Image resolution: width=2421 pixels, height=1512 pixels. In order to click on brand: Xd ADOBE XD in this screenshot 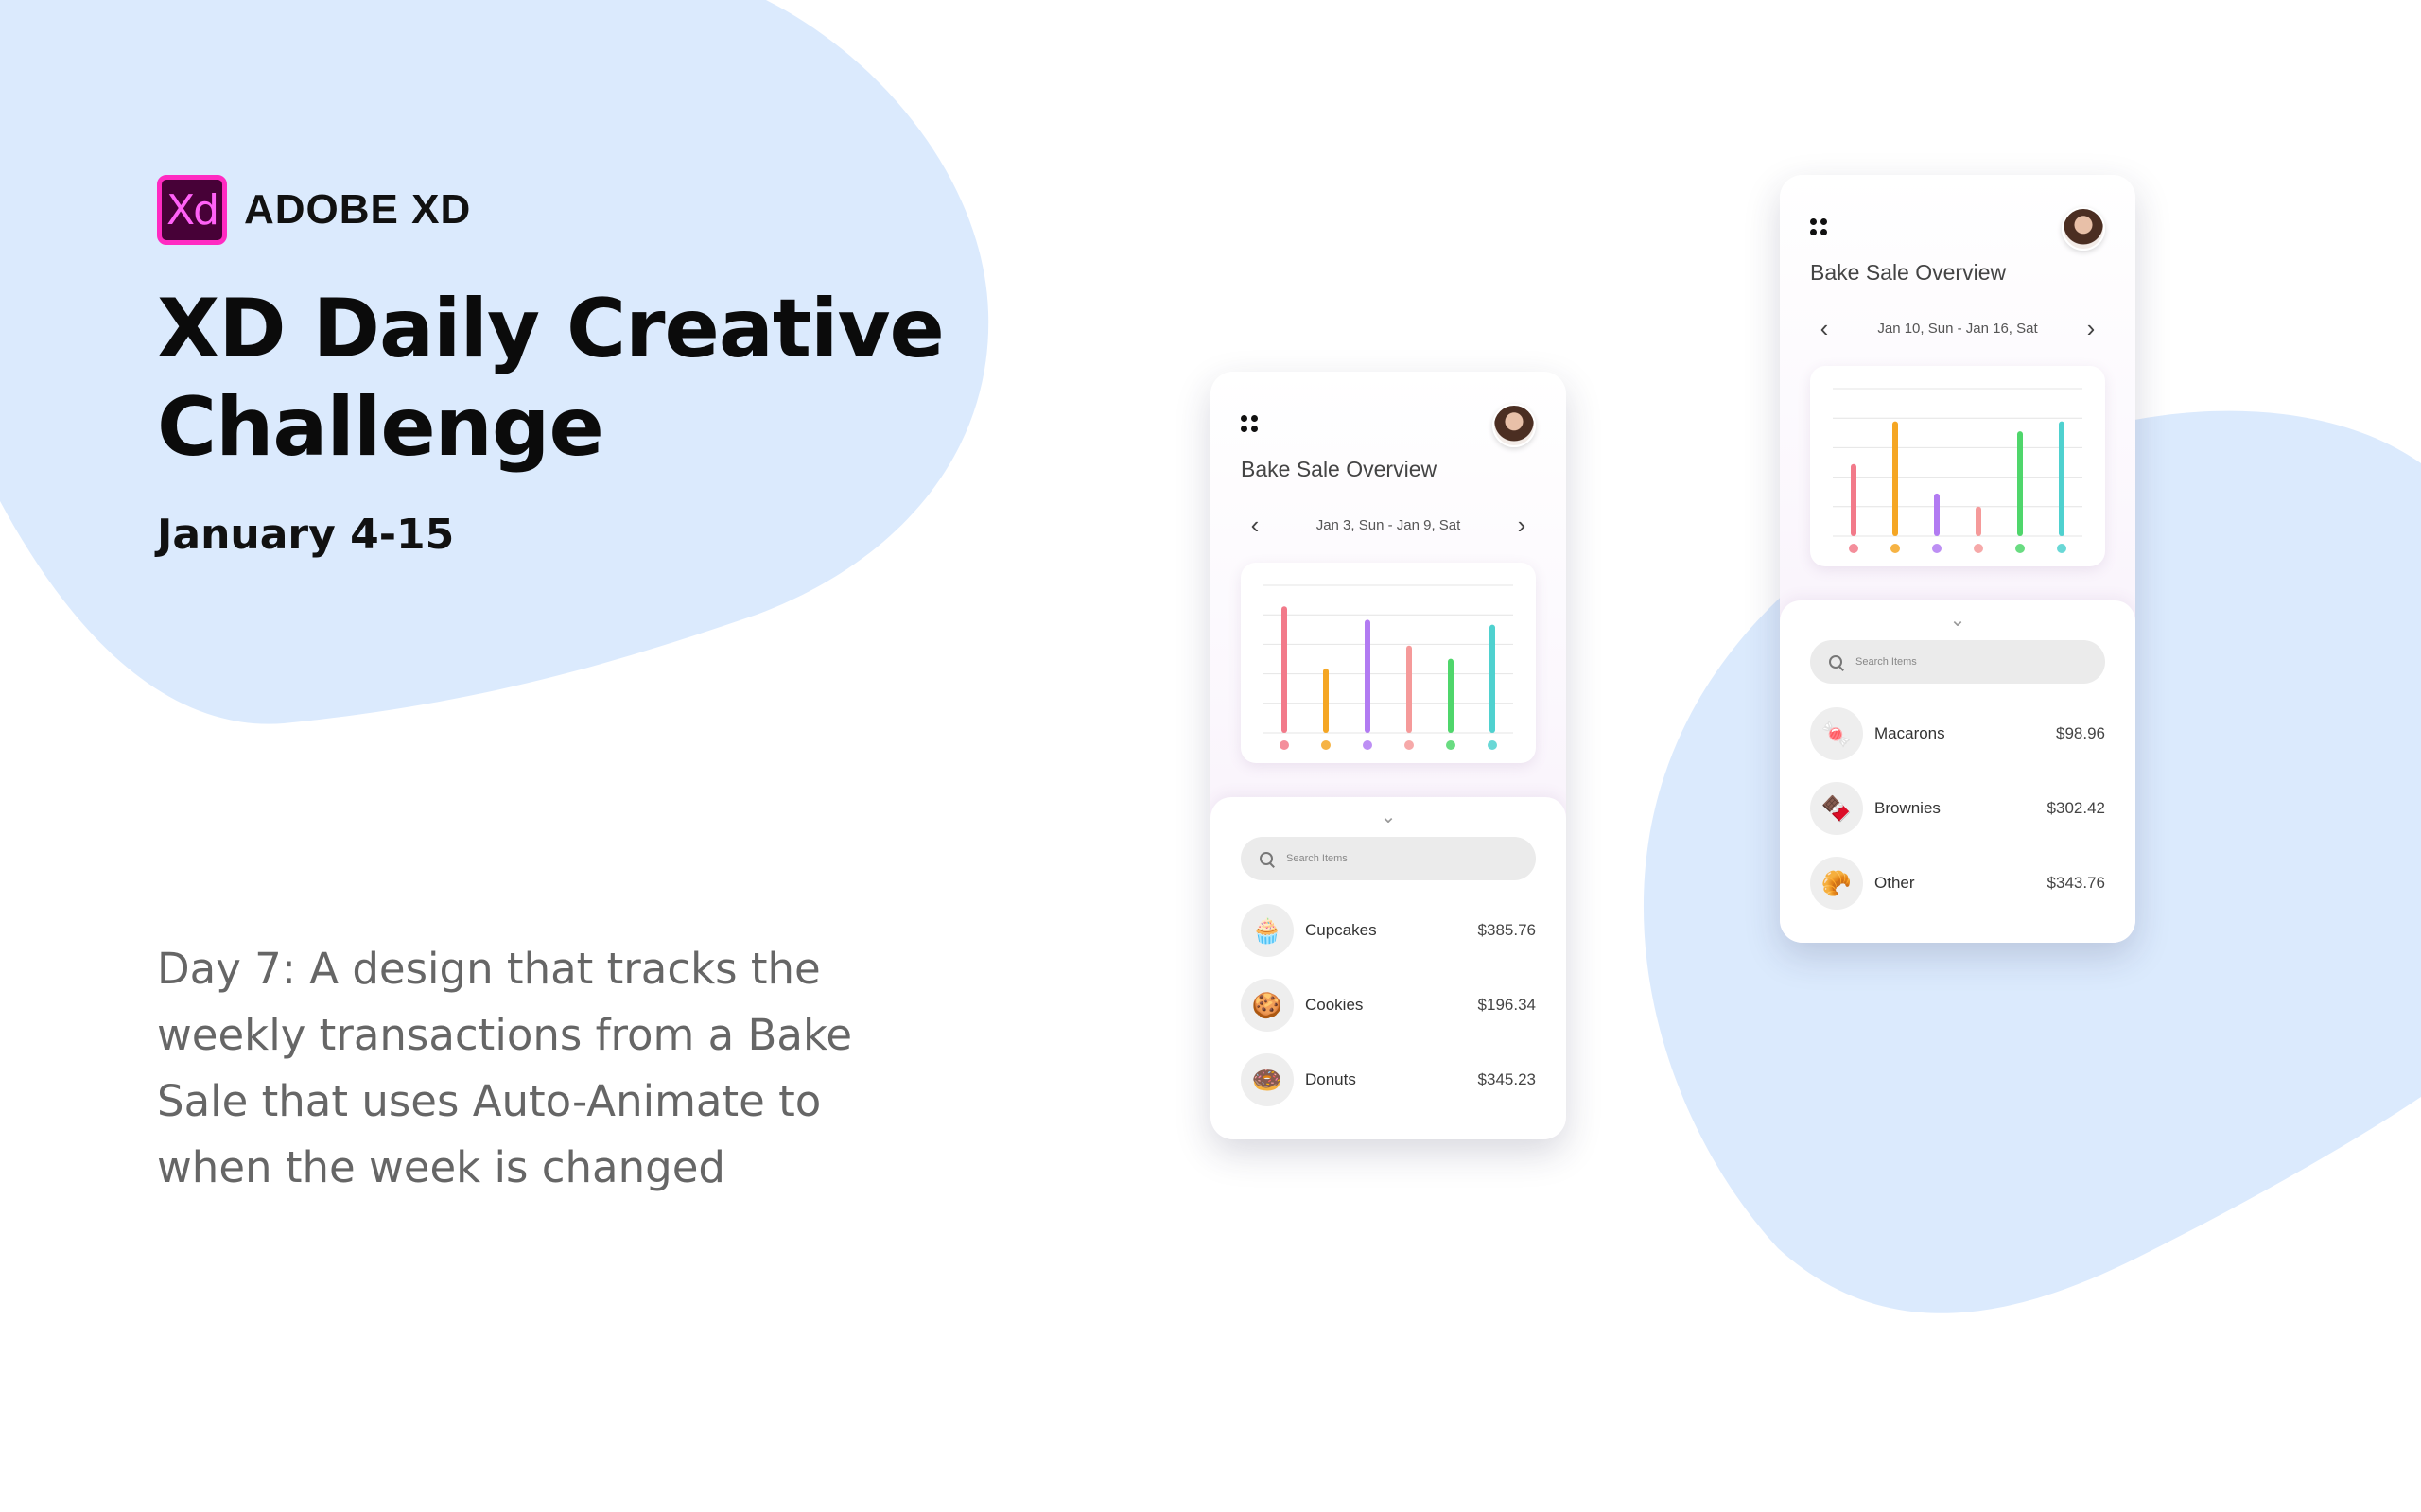, I will do `click(314, 210)`.